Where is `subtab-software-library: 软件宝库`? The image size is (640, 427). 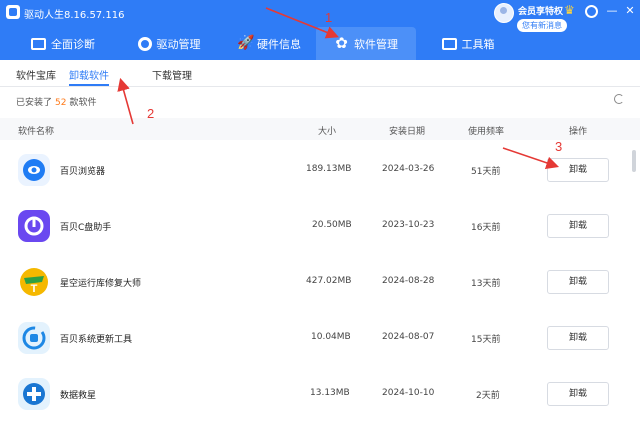 subtab-software-library: 软件宝库 is located at coordinates (36, 74).